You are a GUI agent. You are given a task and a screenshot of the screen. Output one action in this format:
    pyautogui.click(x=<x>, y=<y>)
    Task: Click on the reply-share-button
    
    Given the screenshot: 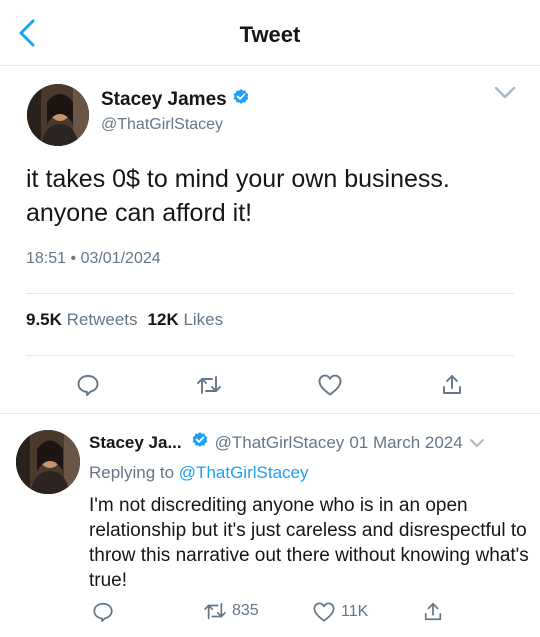 What is the action you would take?
    pyautogui.click(x=433, y=612)
    